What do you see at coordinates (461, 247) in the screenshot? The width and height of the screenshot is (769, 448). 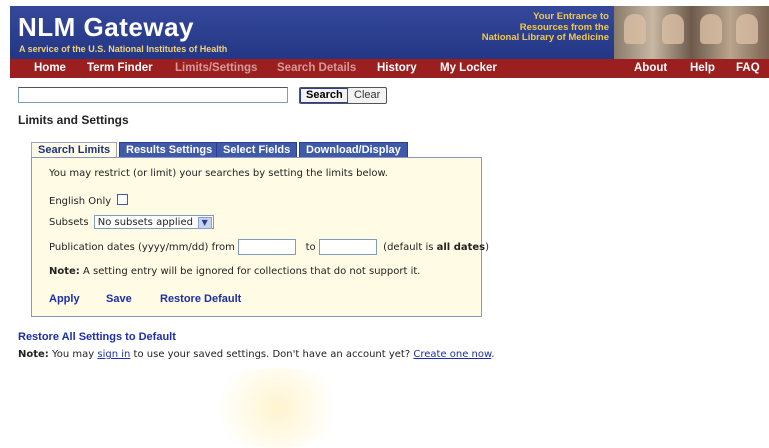 I see `pubdates-default-value: all dates` at bounding box center [461, 247].